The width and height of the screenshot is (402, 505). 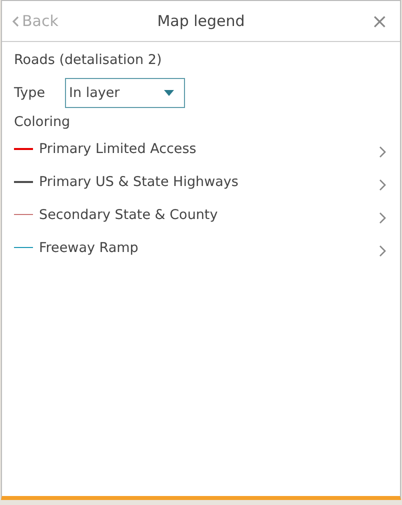 What do you see at coordinates (169, 93) in the screenshot?
I see `dropdown-caret-icon` at bounding box center [169, 93].